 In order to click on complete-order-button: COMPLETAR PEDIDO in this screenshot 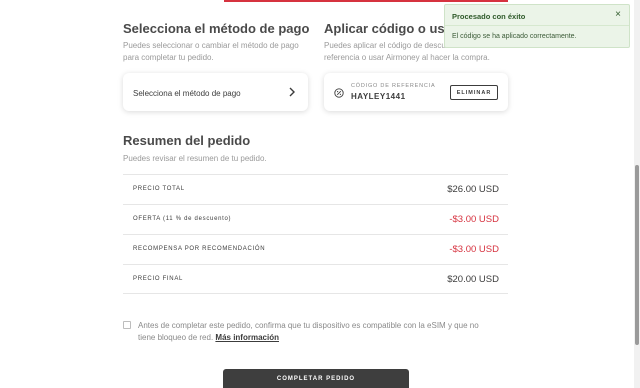, I will do `click(316, 378)`.